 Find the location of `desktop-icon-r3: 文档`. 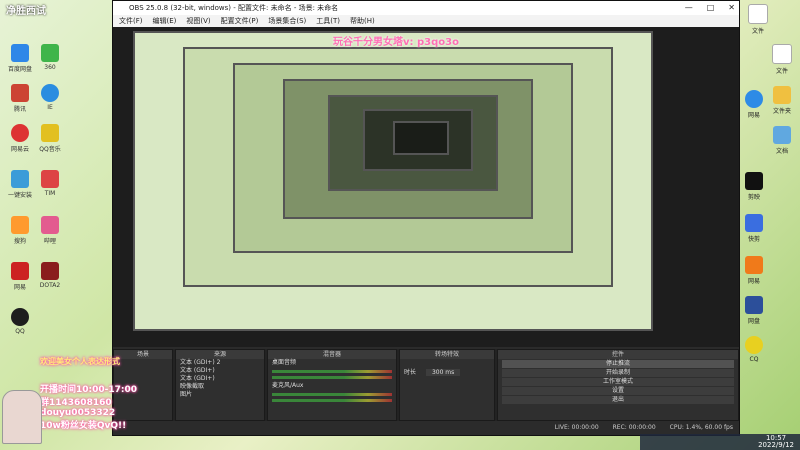

desktop-icon-r3: 文档 is located at coordinates (782, 140).